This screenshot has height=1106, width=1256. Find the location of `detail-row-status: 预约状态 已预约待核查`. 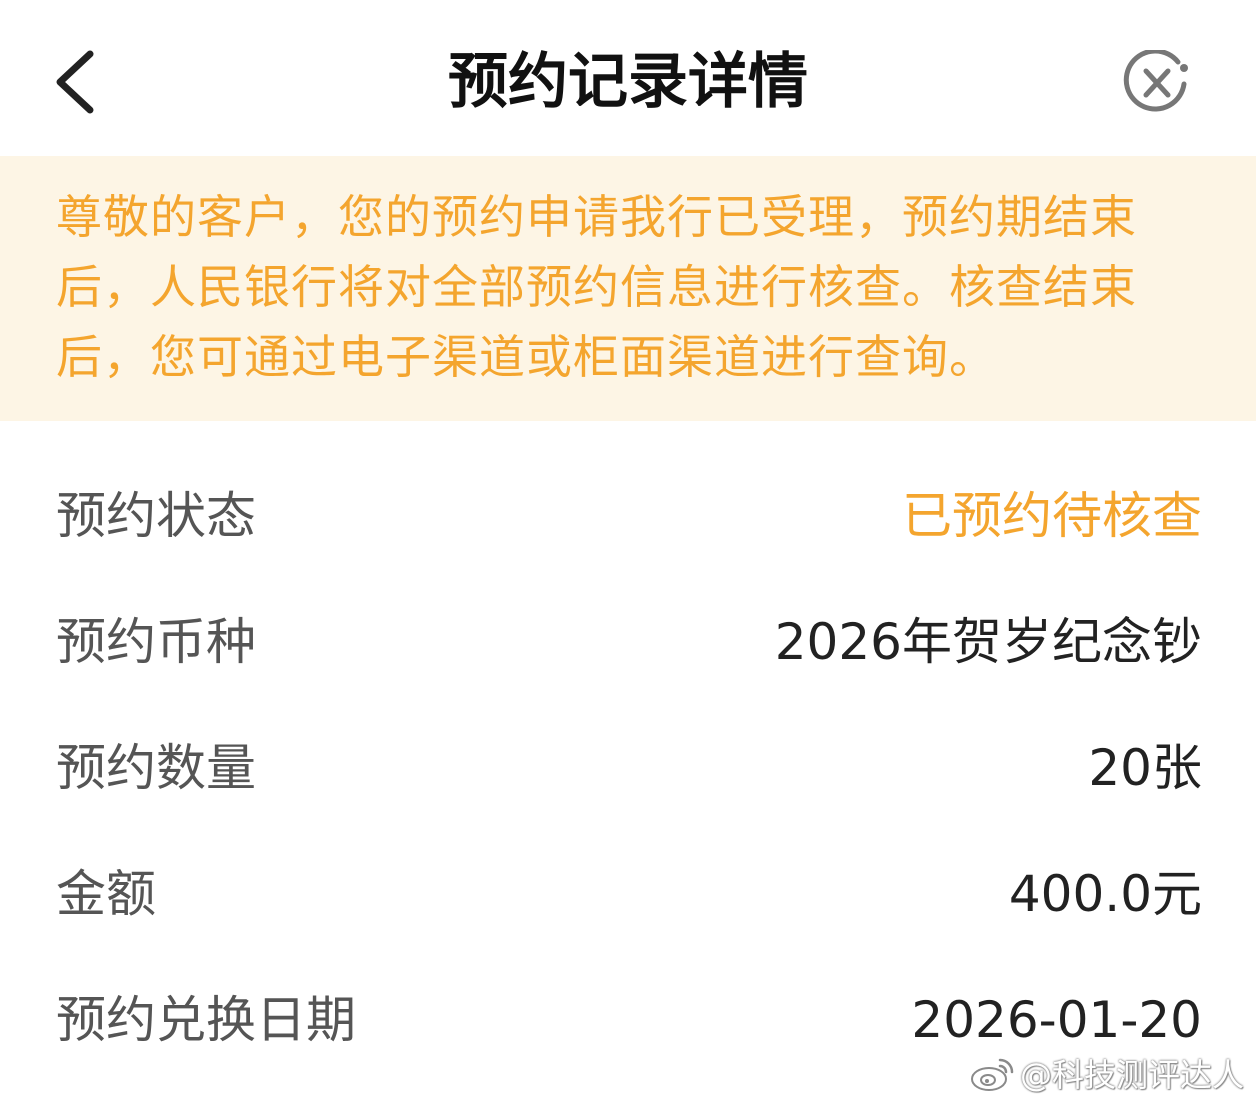

detail-row-status: 预约状态 已预约待核查 is located at coordinates (629, 516).